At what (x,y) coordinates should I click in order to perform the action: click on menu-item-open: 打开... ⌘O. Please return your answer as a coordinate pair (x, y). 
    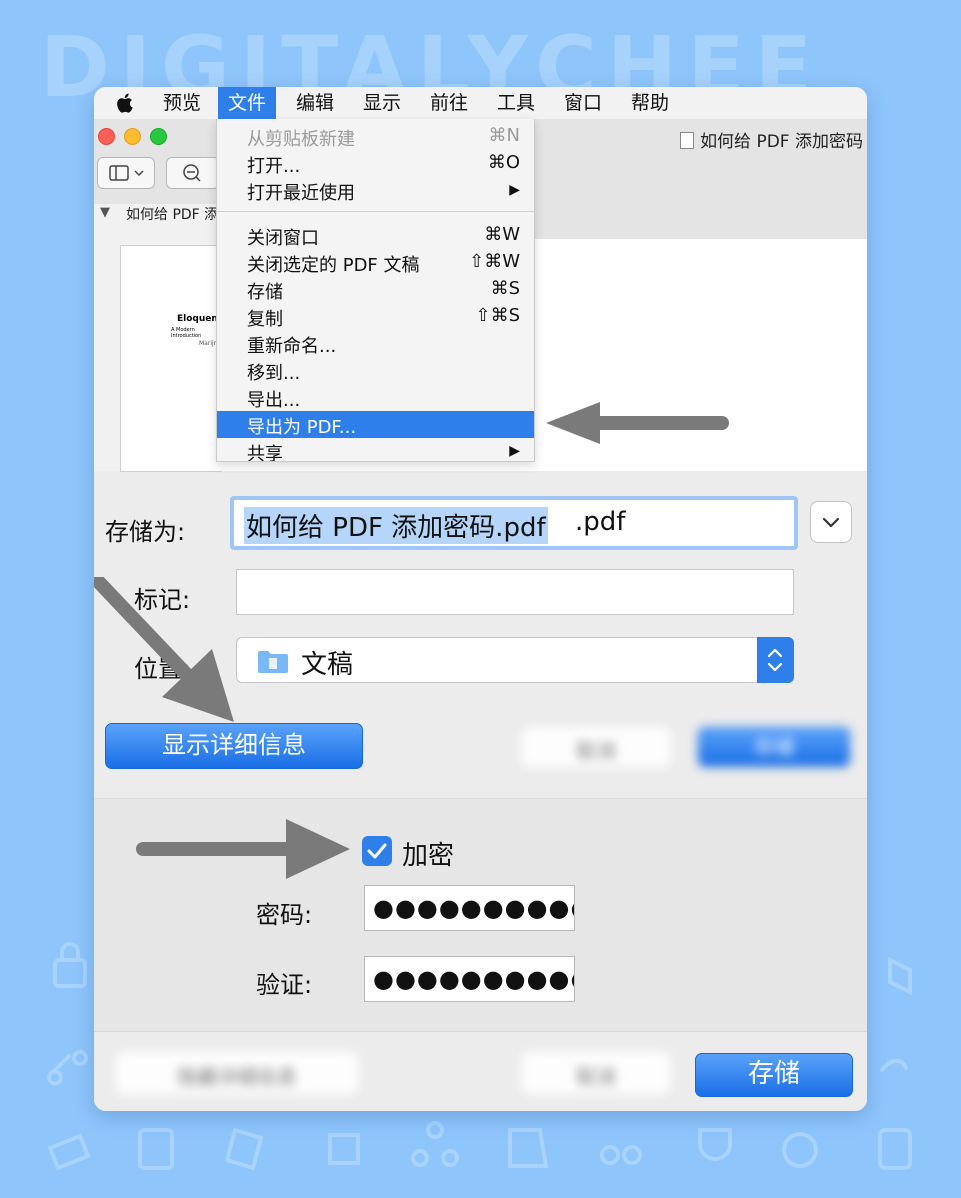
    Looking at the image, I should click on (375, 163).